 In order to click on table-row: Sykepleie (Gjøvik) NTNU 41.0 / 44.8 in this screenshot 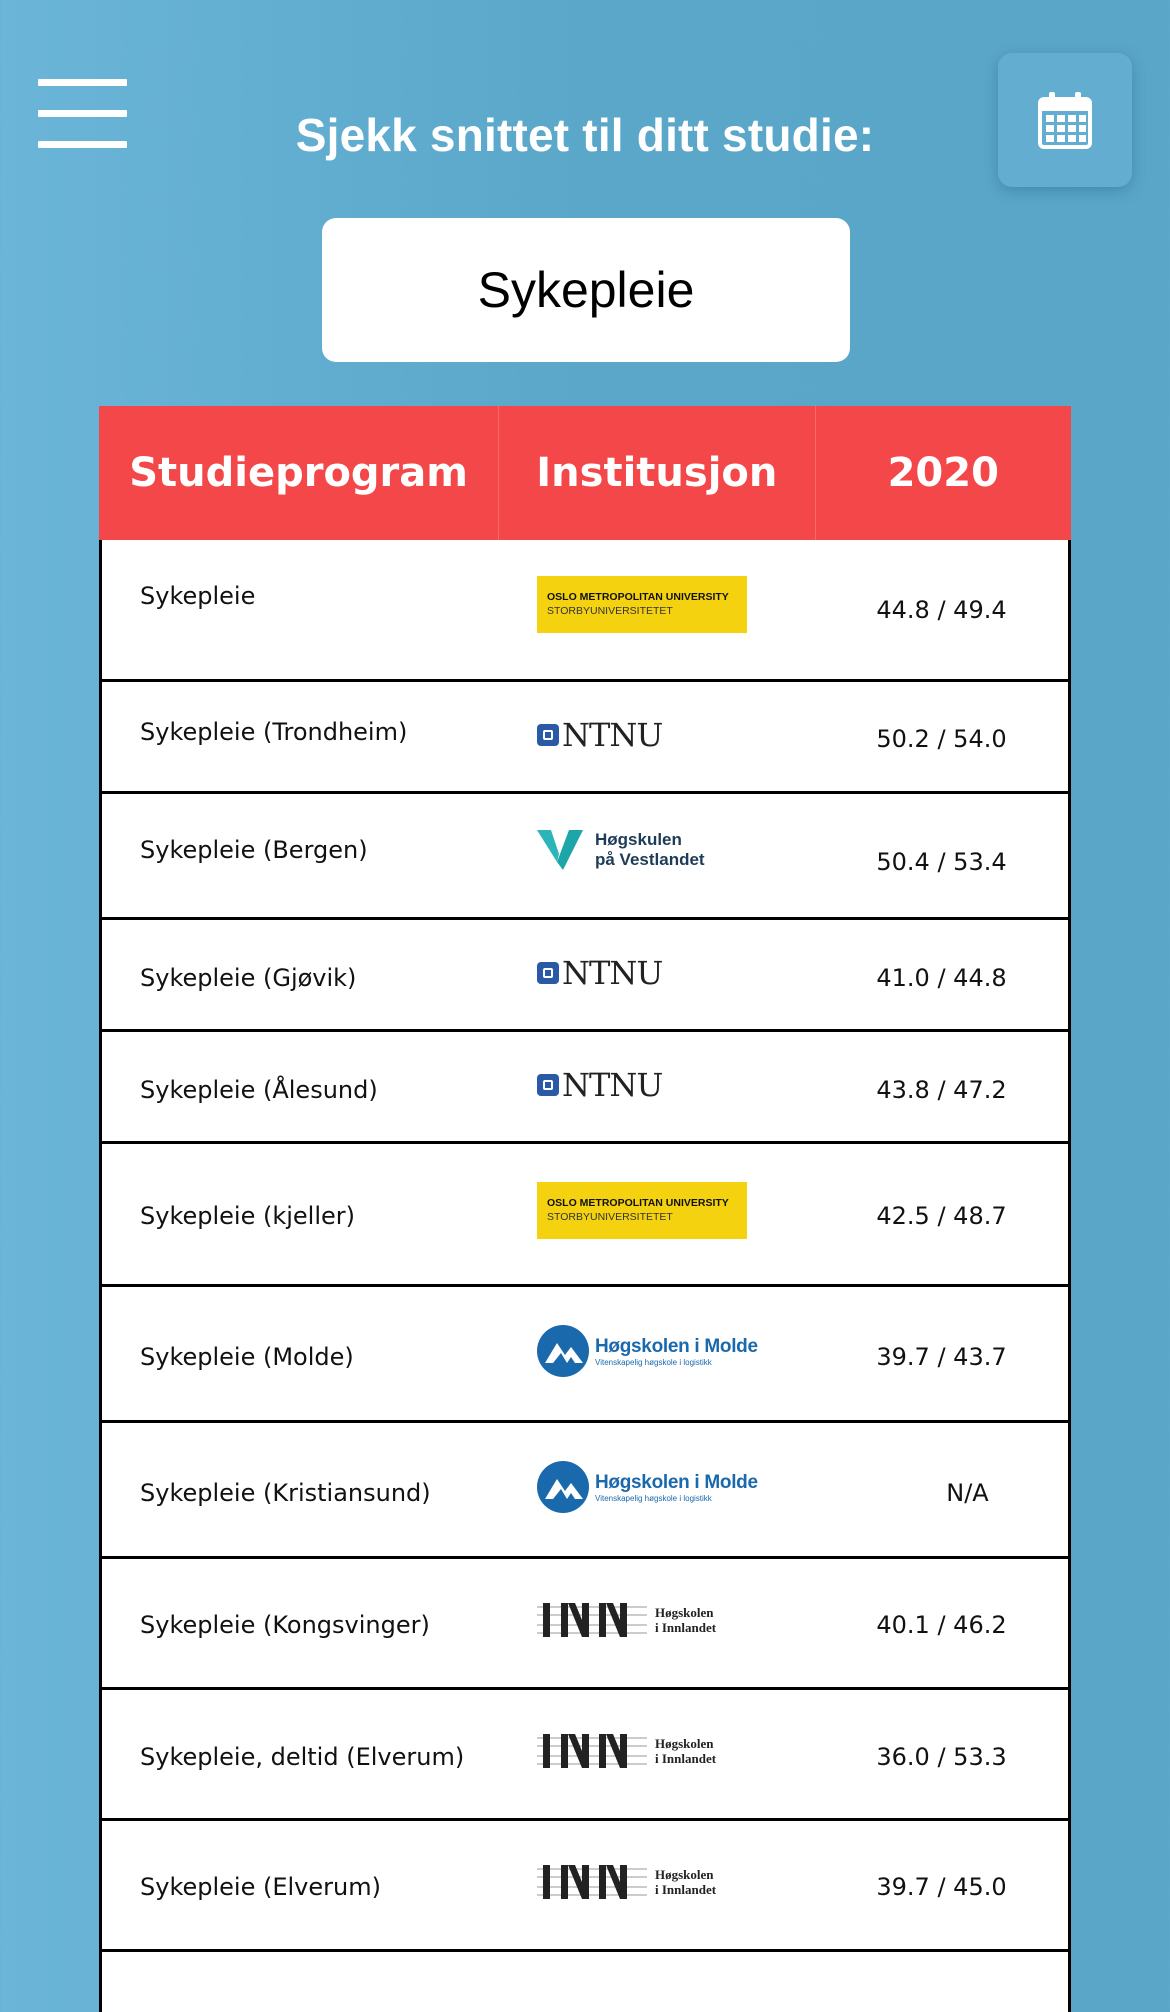, I will do `click(585, 976)`.